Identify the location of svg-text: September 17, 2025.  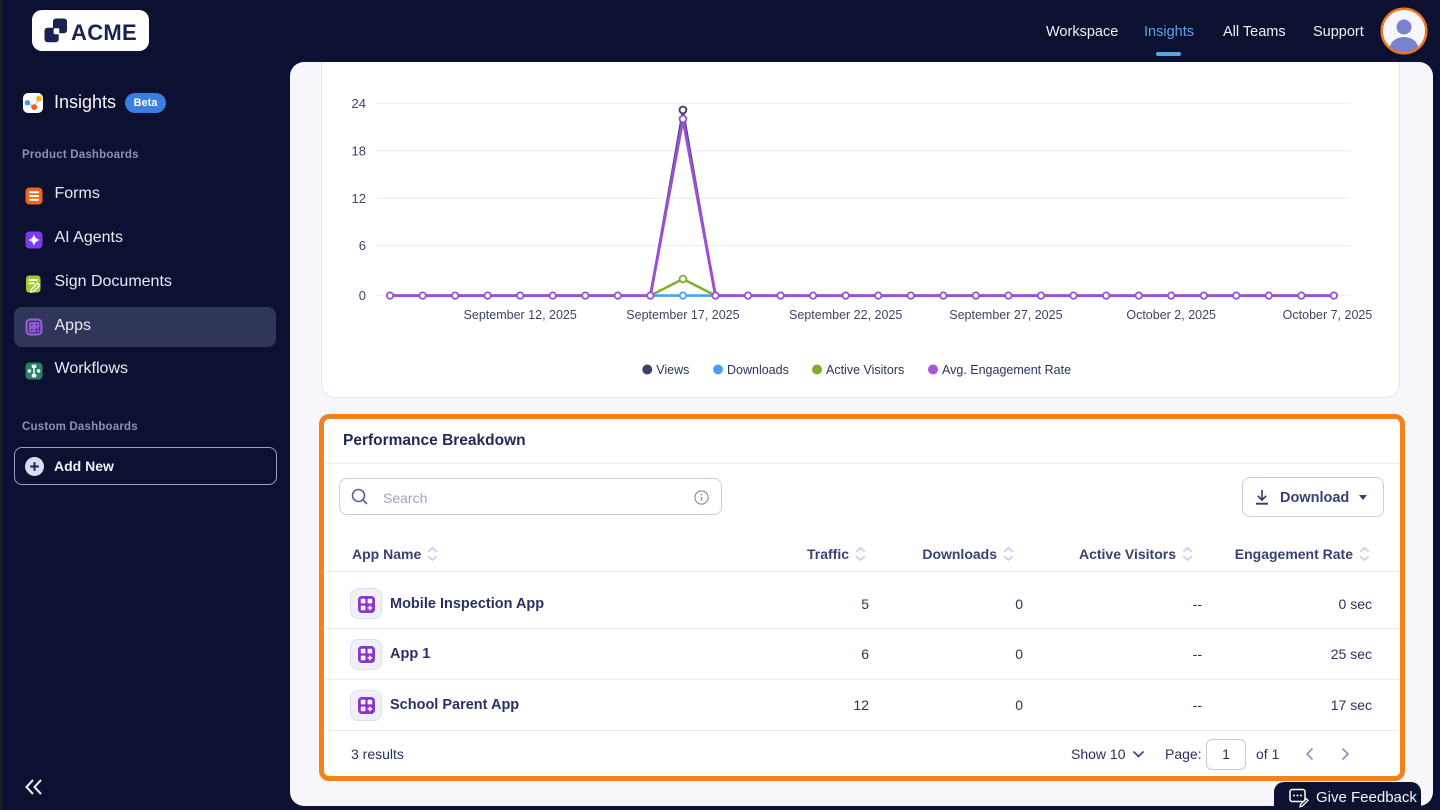
(682, 315).